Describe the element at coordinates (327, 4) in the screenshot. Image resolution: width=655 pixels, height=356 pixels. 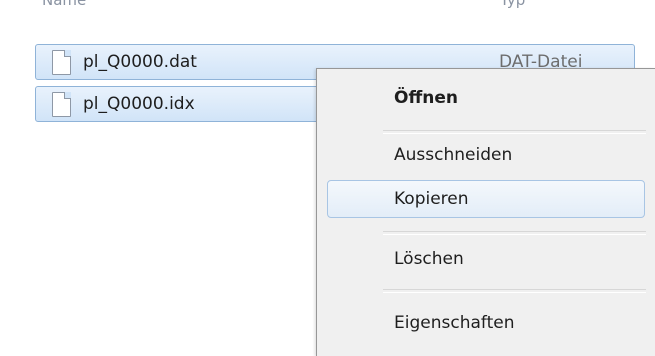
I see `column-header: Name Typ` at that location.